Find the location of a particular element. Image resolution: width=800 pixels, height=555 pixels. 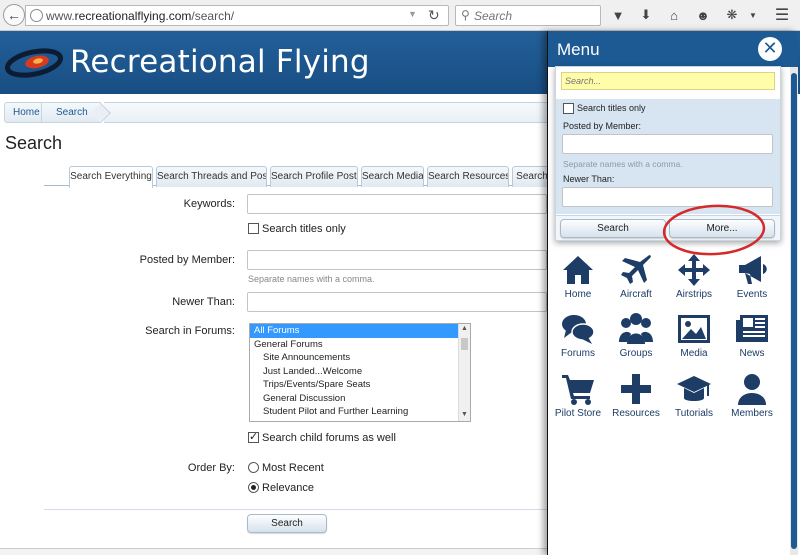

forum-option: Trips/Events/Spare Seats is located at coordinates (360, 385).